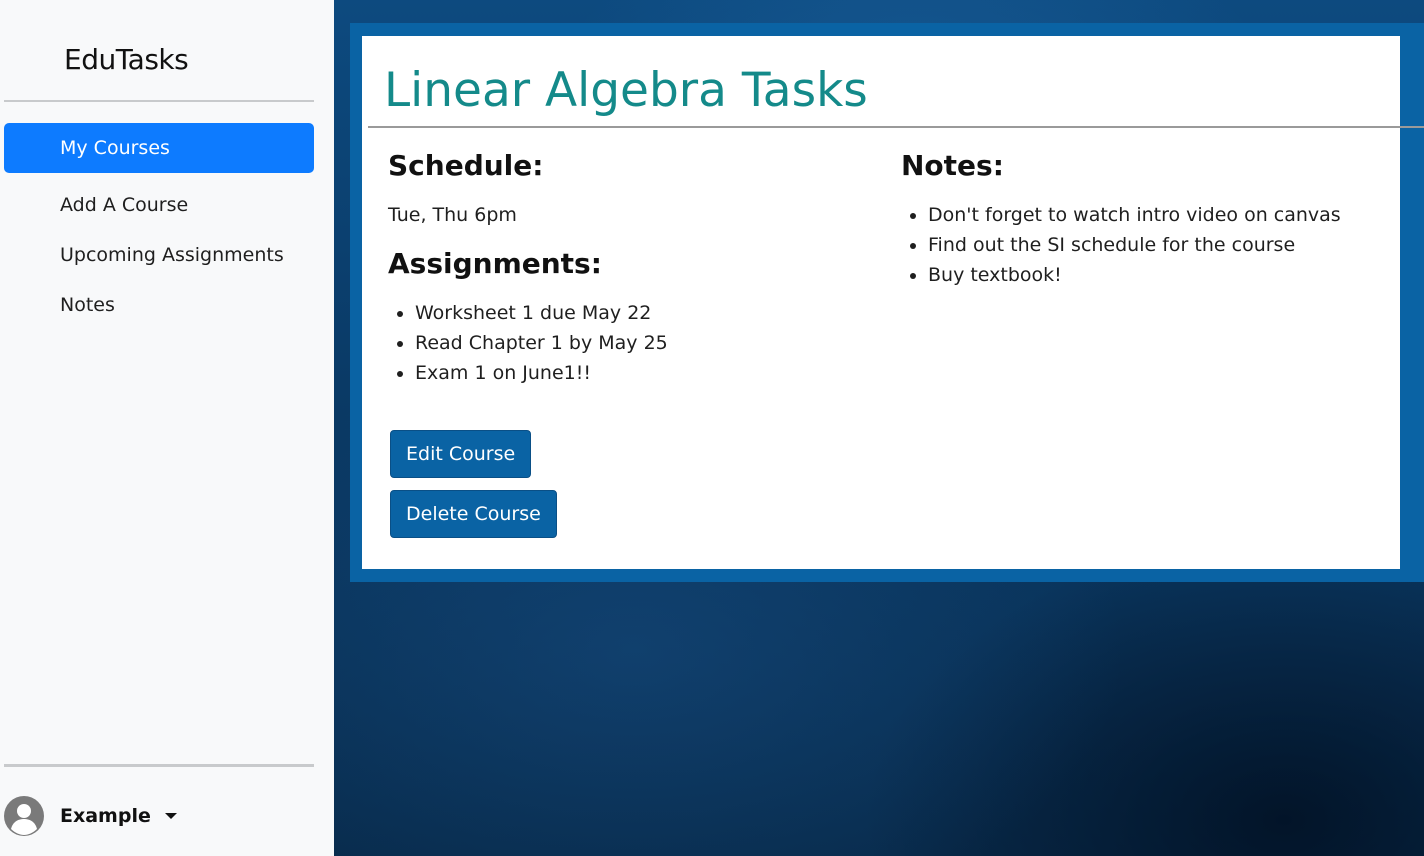 The height and width of the screenshot is (856, 1424). Describe the element at coordinates (641, 343) in the screenshot. I see `assignment-item: Read Chapter 1 by May 25` at that location.